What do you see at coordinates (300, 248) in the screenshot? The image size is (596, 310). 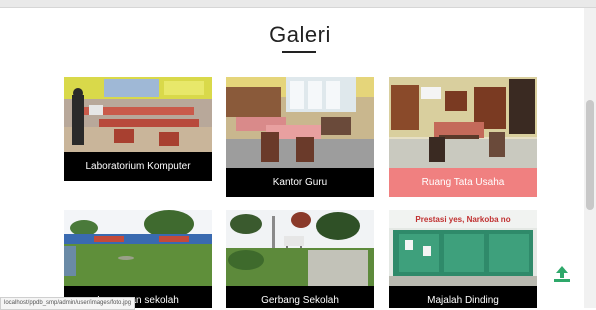 I see `photo-school-gate` at bounding box center [300, 248].